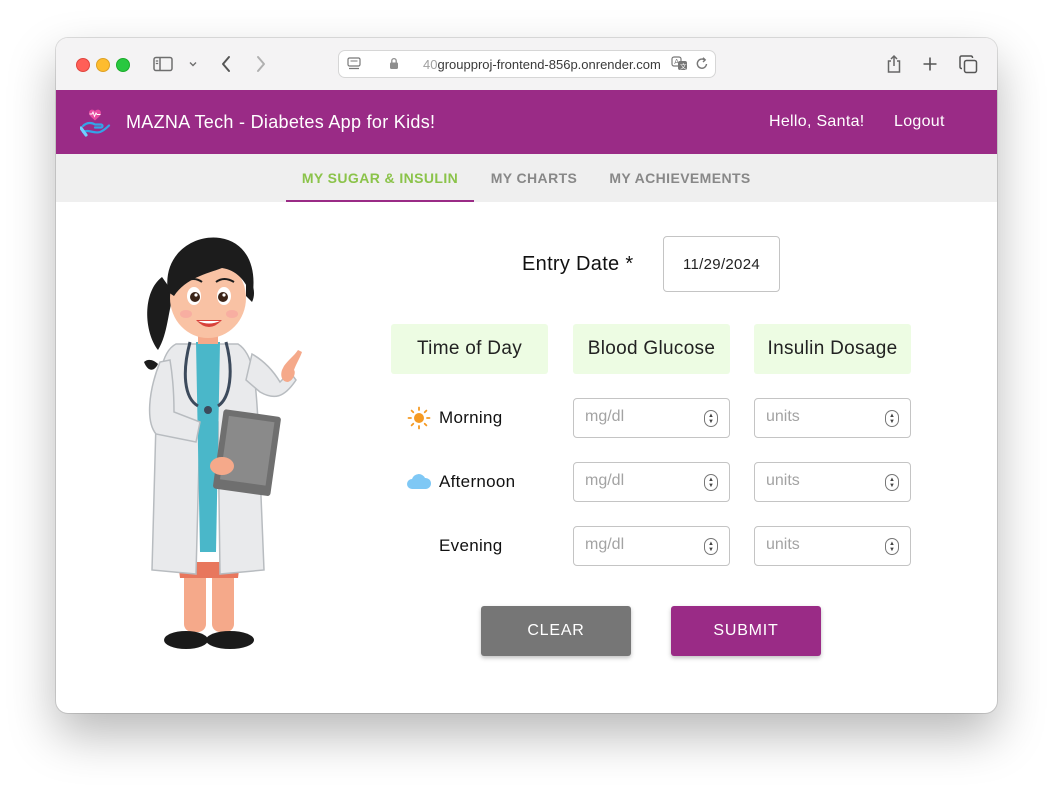  What do you see at coordinates (556, 631) in the screenshot?
I see `clear-button: CLEAR` at bounding box center [556, 631].